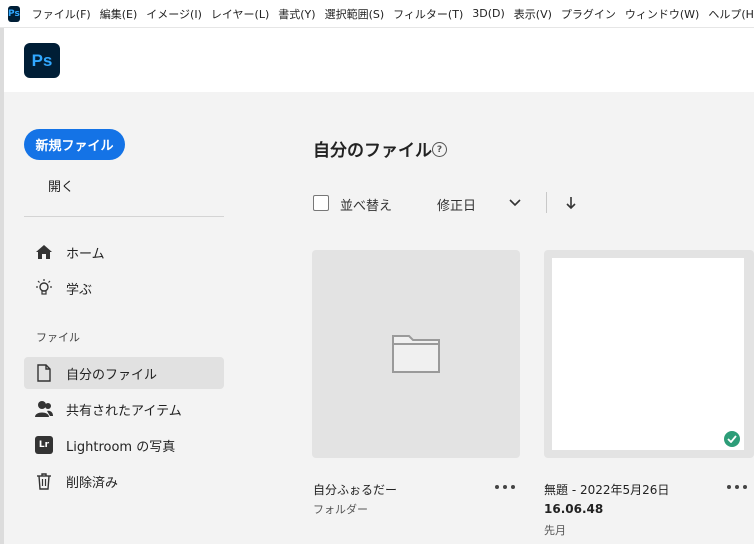 This screenshot has width=754, height=544. Describe the element at coordinates (174, 14) in the screenshot. I see `menu-image: イメージ(I)` at that location.